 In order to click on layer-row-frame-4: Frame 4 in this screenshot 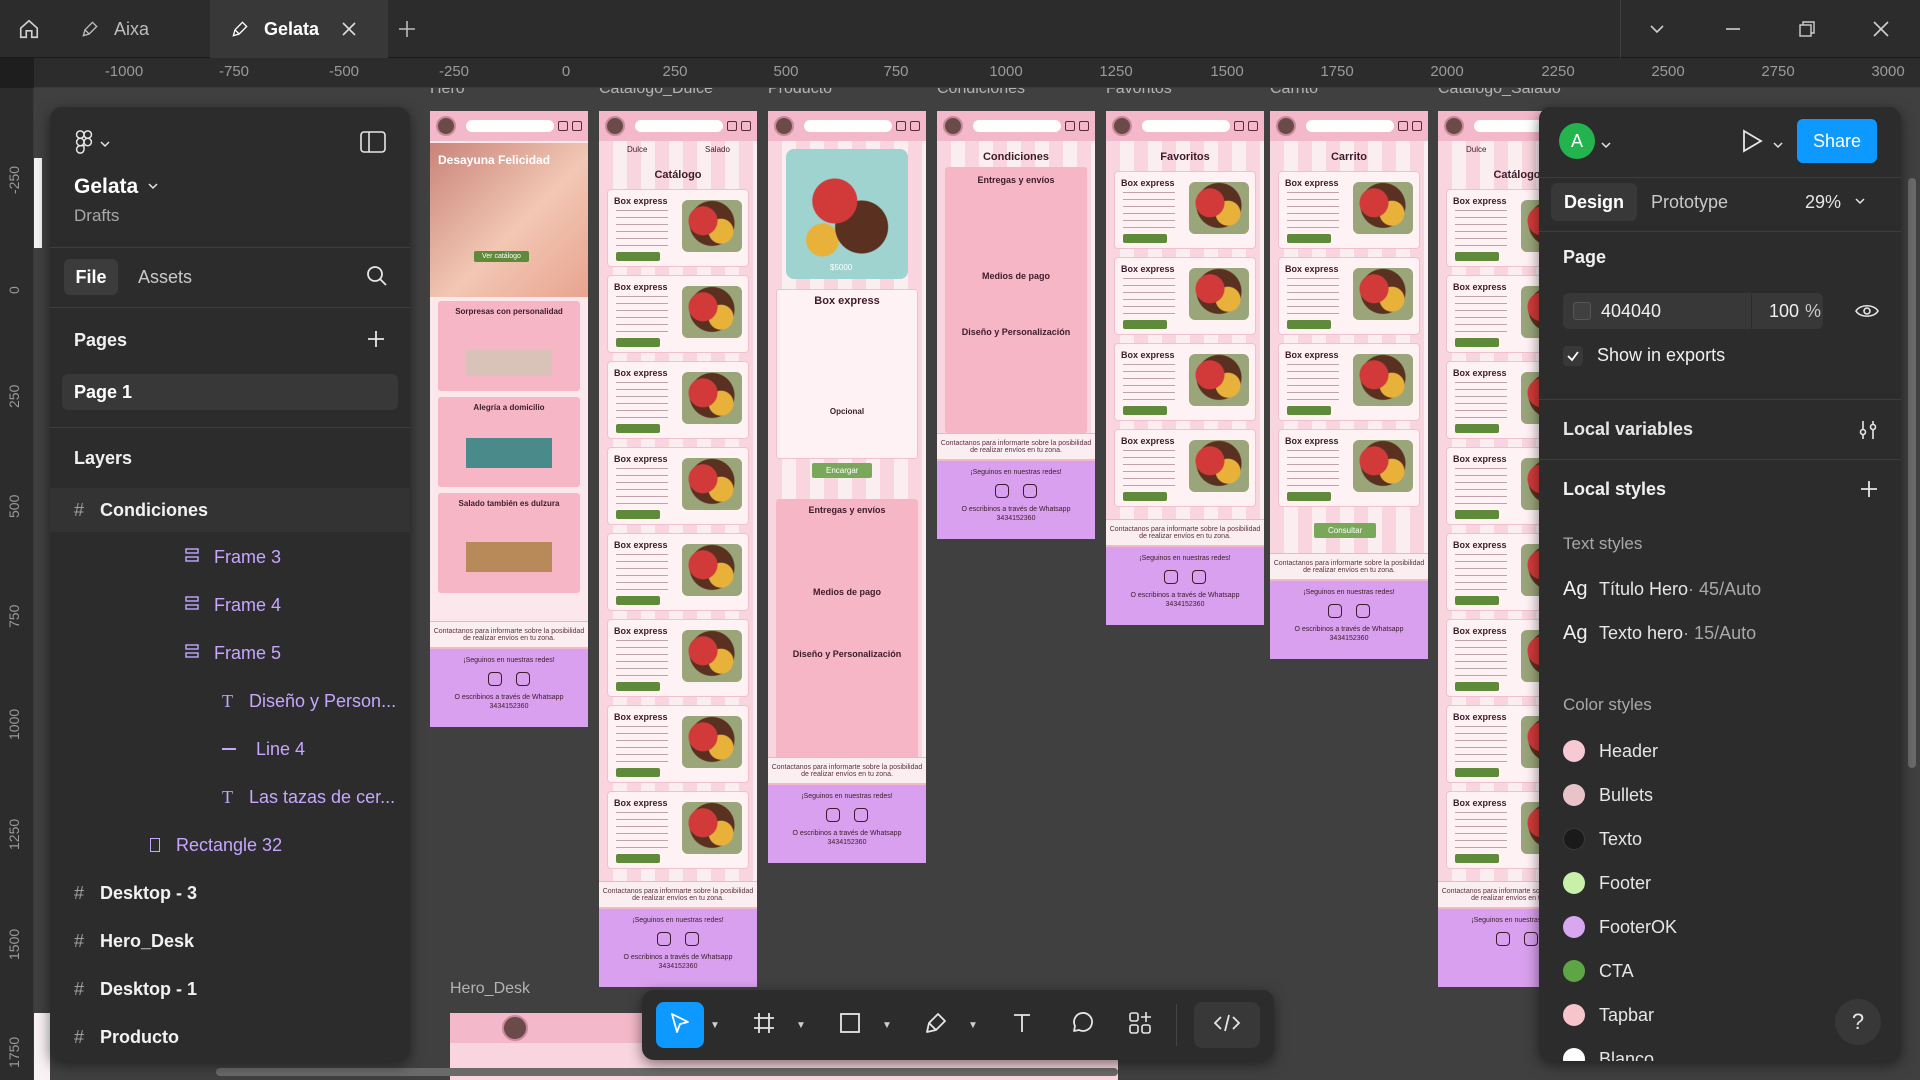, I will do `click(230, 605)`.